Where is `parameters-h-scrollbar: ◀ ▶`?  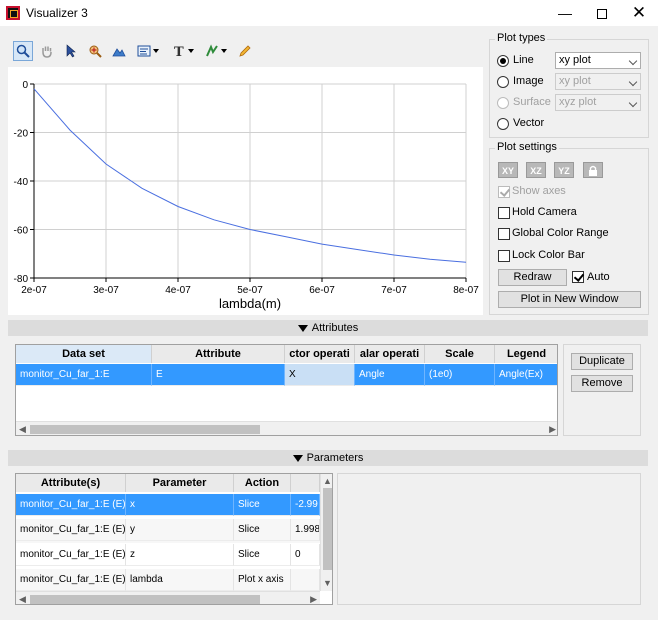 parameters-h-scrollbar: ◀ ▶ is located at coordinates (168, 597).